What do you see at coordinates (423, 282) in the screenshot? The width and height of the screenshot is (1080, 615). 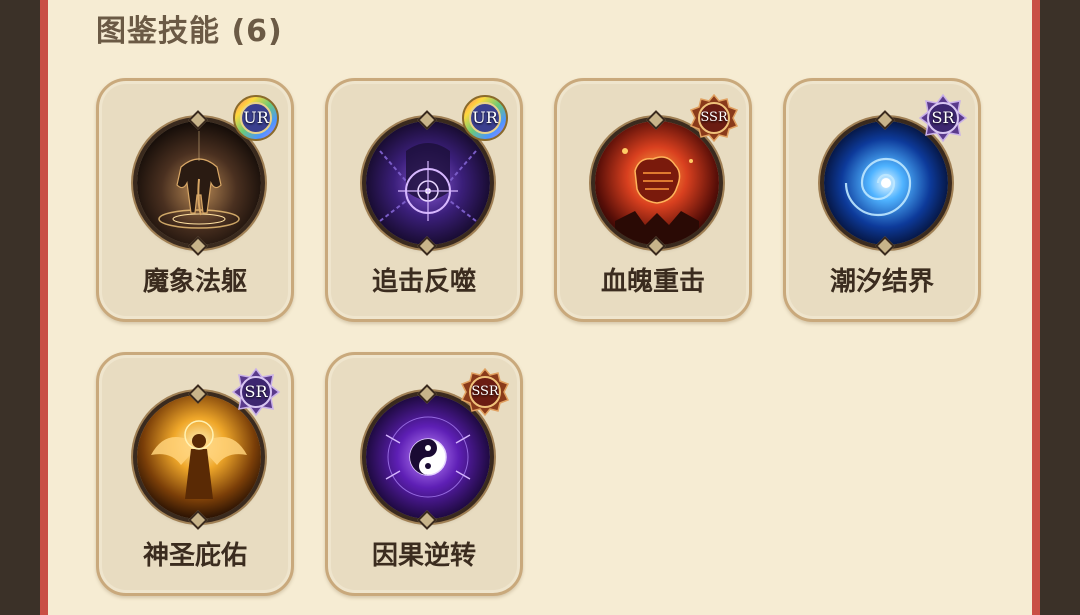 I see `skill-name: 追击反噬` at bounding box center [423, 282].